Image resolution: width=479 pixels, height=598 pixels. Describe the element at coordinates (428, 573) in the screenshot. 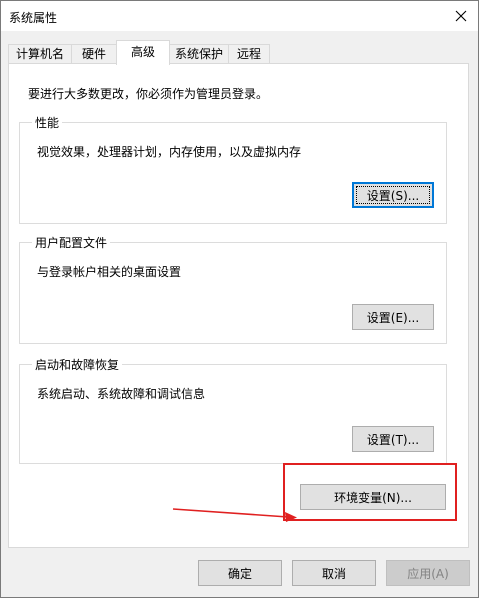

I see `apply-button: 应用(A)` at that location.